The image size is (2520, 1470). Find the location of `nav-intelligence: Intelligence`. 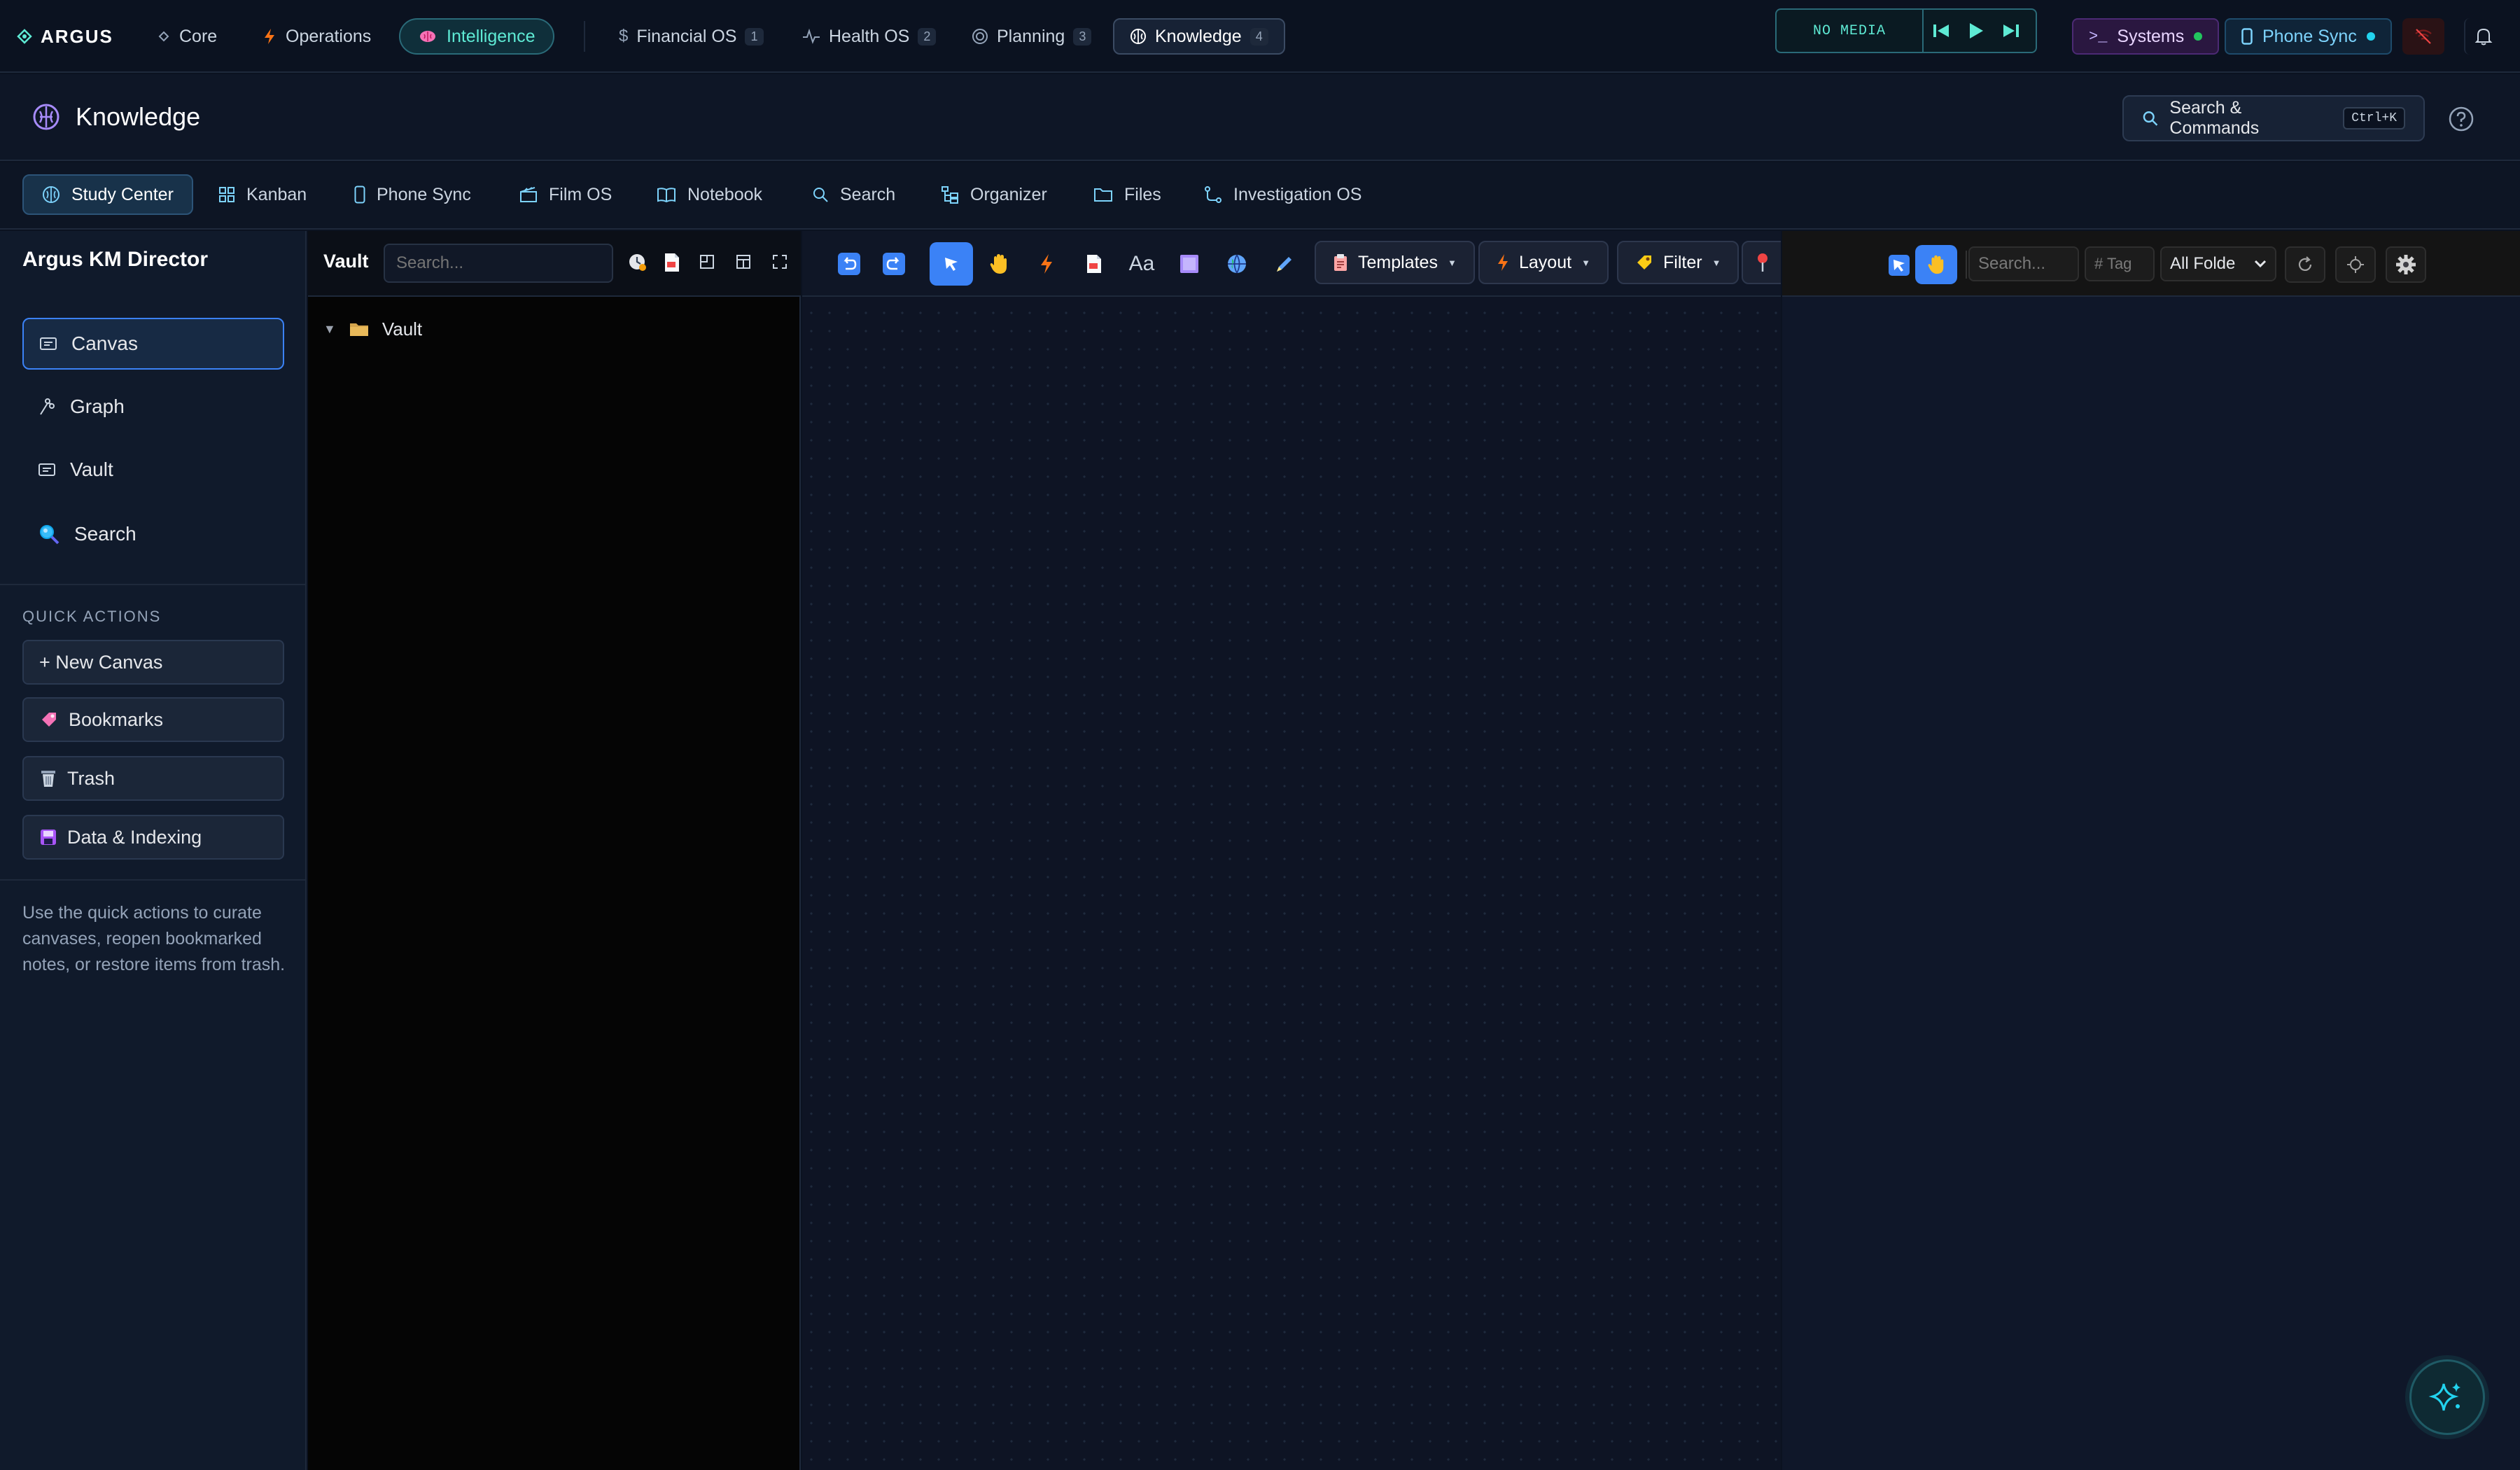

nav-intelligence: Intelligence is located at coordinates (477, 36).